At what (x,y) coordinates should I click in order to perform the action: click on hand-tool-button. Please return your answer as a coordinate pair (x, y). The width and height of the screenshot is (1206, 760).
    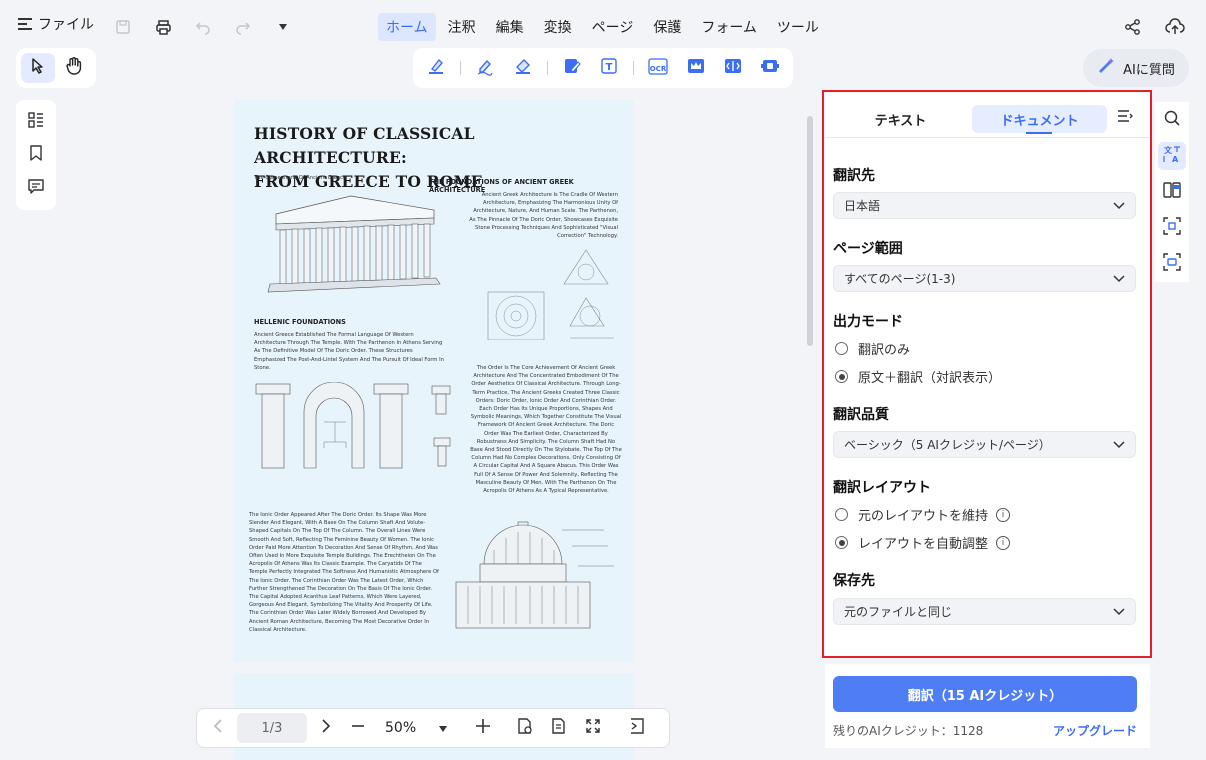
    Looking at the image, I should click on (74, 68).